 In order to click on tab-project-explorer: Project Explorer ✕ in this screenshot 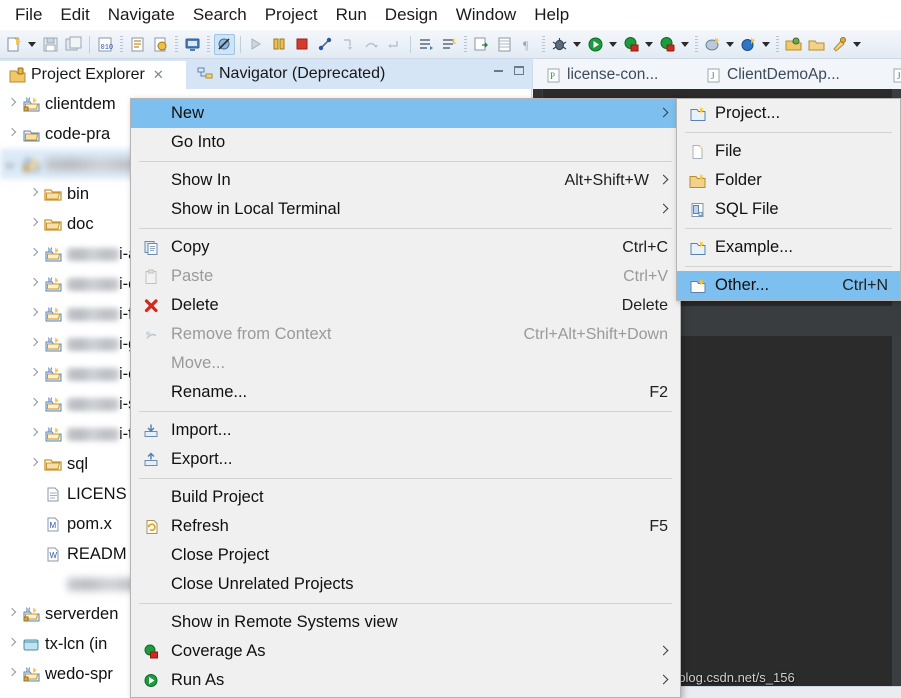, I will do `click(93, 75)`.